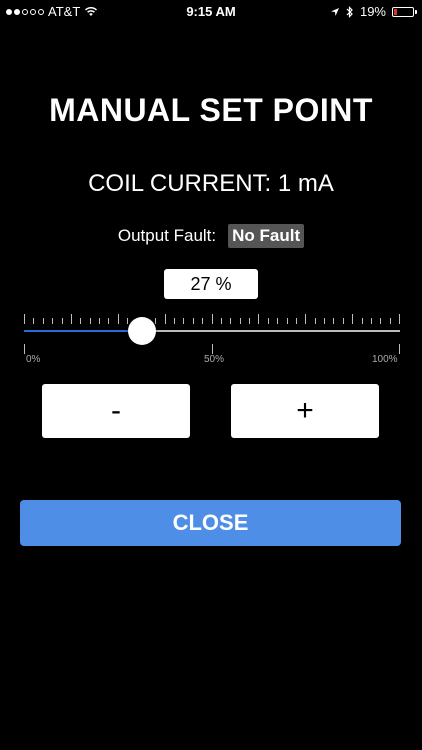 The width and height of the screenshot is (422, 750). I want to click on decrement-button: -, so click(116, 411).